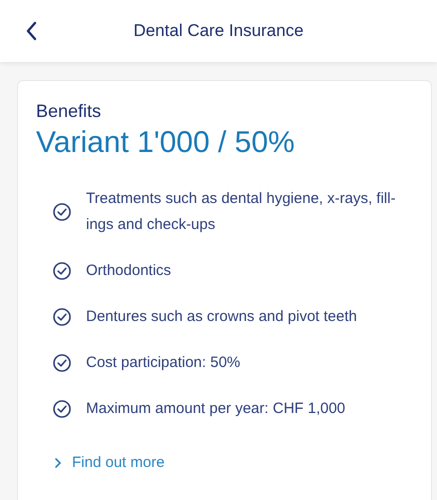 This screenshot has height=500, width=437. Describe the element at coordinates (32, 31) in the screenshot. I see `back-chevron-icon` at that location.